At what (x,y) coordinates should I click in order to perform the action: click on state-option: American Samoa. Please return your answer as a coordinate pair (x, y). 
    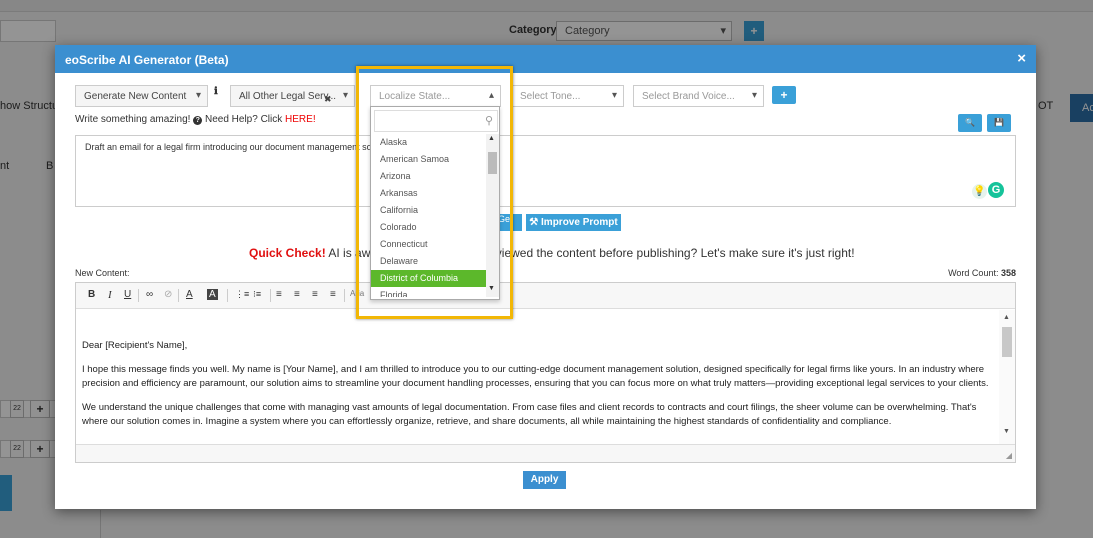
    Looking at the image, I should click on (429, 159).